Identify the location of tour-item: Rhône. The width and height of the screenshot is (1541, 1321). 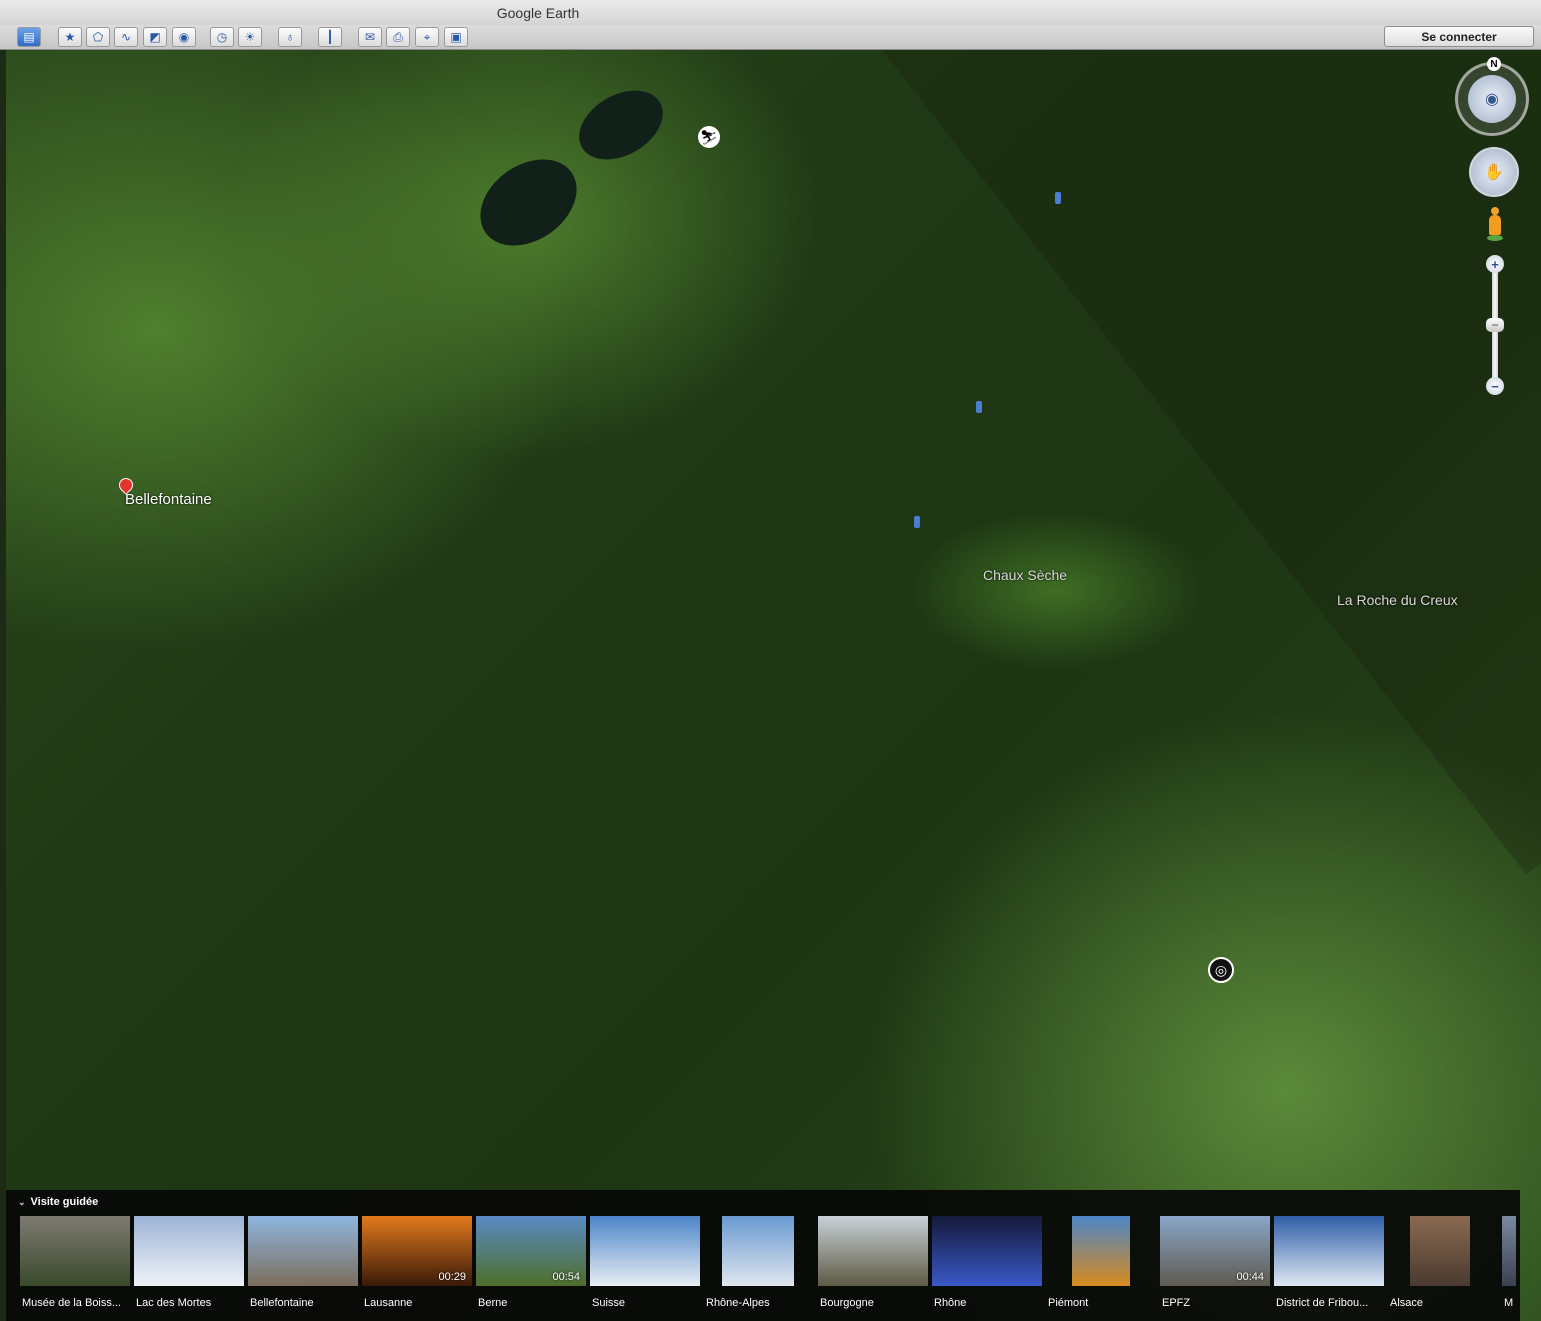
(987, 1266).